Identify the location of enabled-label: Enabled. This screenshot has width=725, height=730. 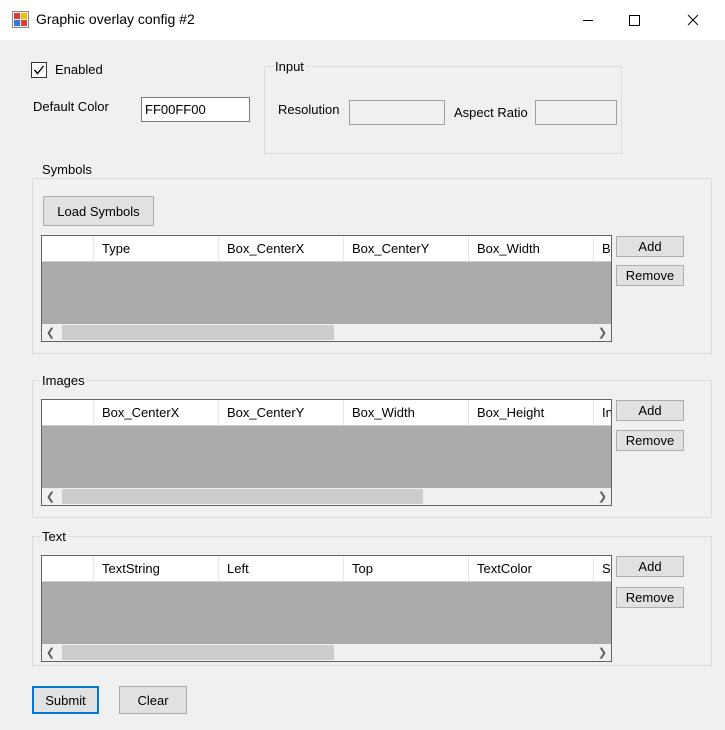
(79, 69).